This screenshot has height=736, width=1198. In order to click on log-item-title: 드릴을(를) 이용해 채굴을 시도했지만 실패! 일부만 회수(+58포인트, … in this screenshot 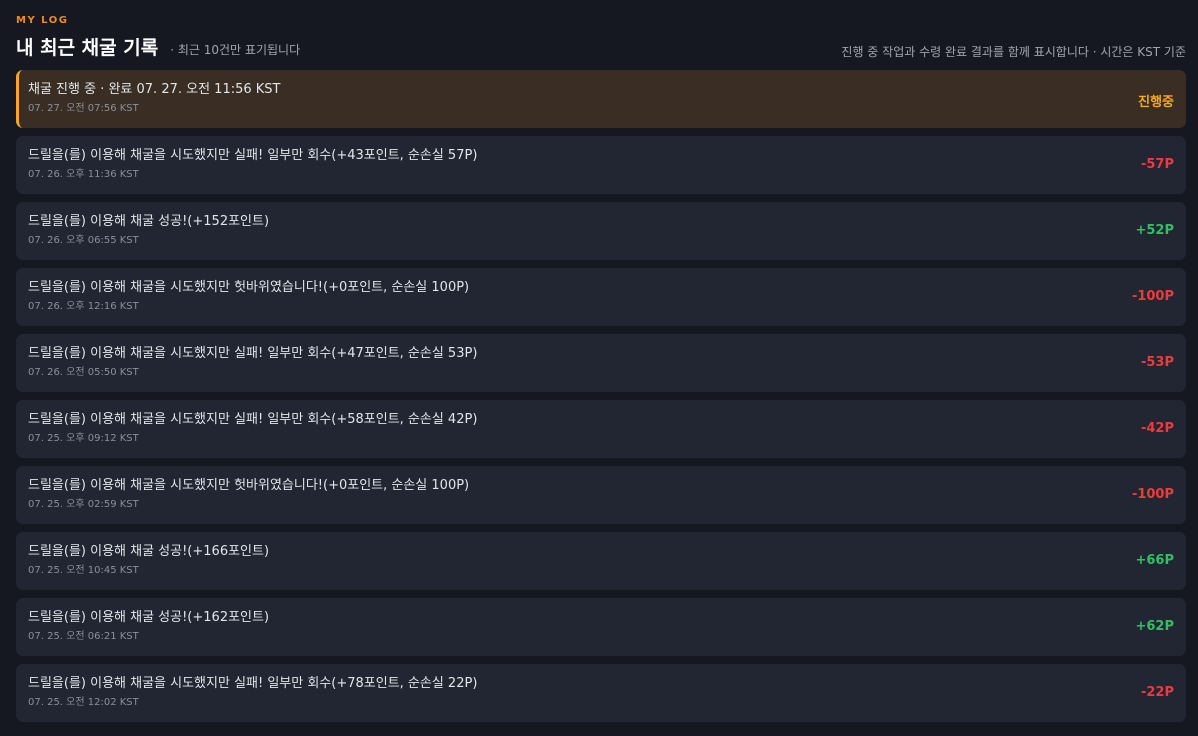, I will do `click(253, 419)`.